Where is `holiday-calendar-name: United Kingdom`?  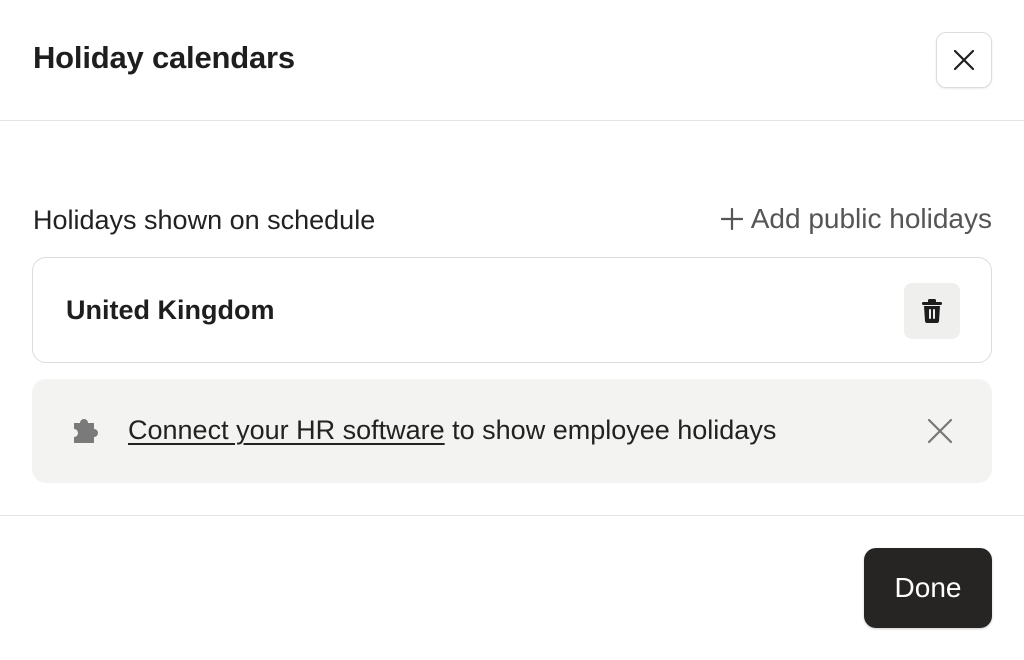 holiday-calendar-name: United Kingdom is located at coordinates (170, 310).